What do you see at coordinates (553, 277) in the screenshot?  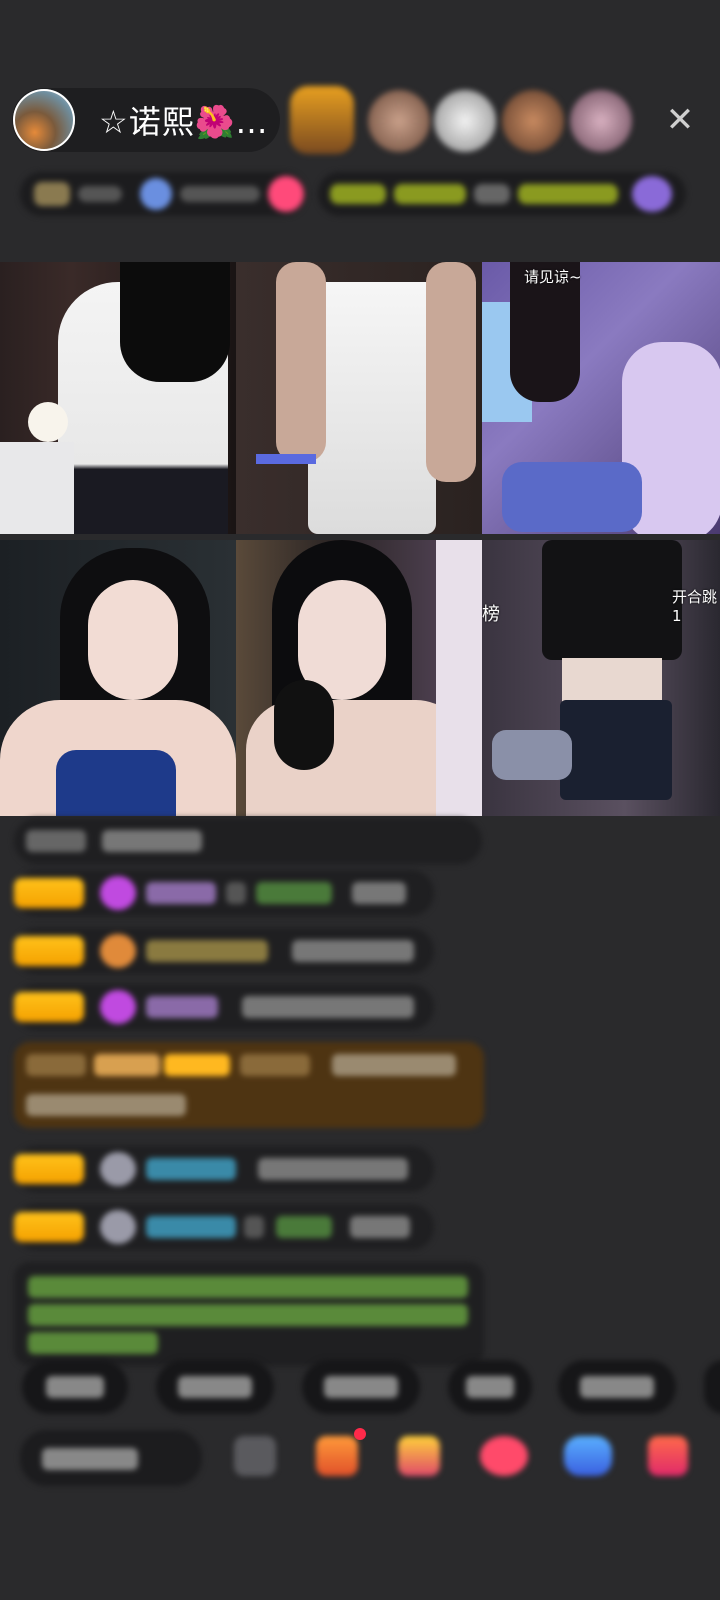 I see `video-tile-3-label: 请见谅~` at bounding box center [553, 277].